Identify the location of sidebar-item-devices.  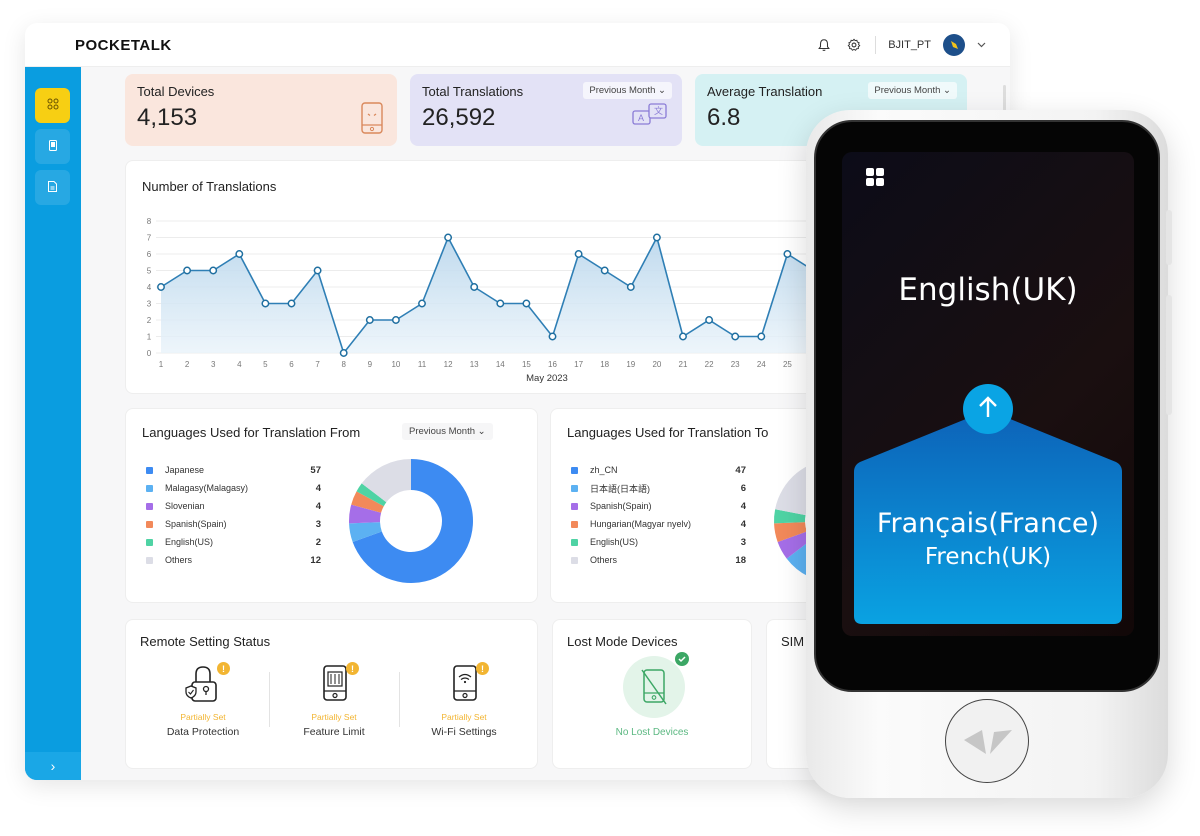
(52, 146).